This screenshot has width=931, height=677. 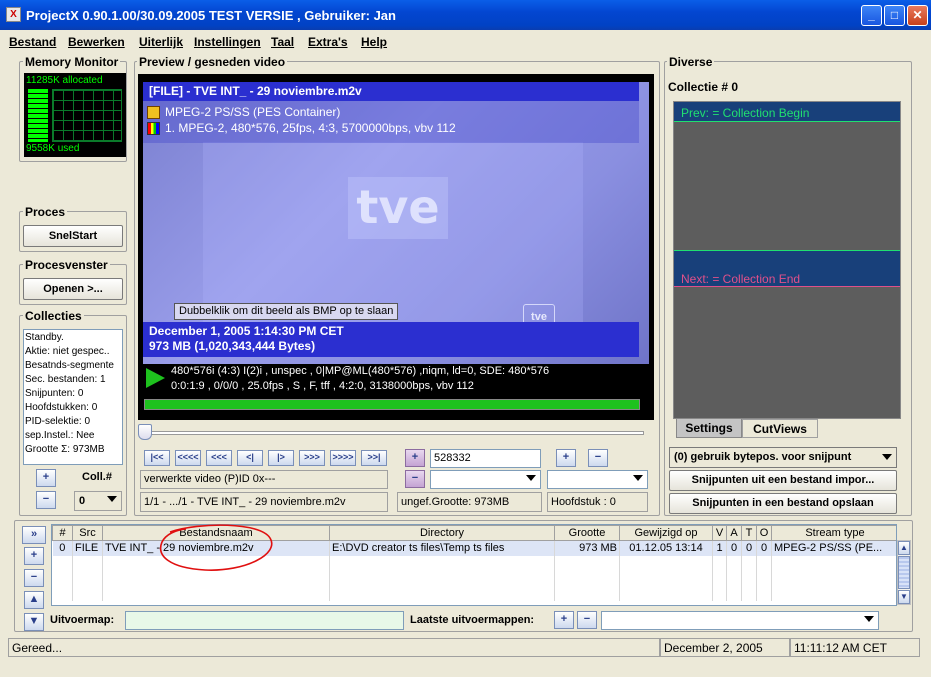 What do you see at coordinates (153, 128) in the screenshot?
I see `video-stream-icon` at bounding box center [153, 128].